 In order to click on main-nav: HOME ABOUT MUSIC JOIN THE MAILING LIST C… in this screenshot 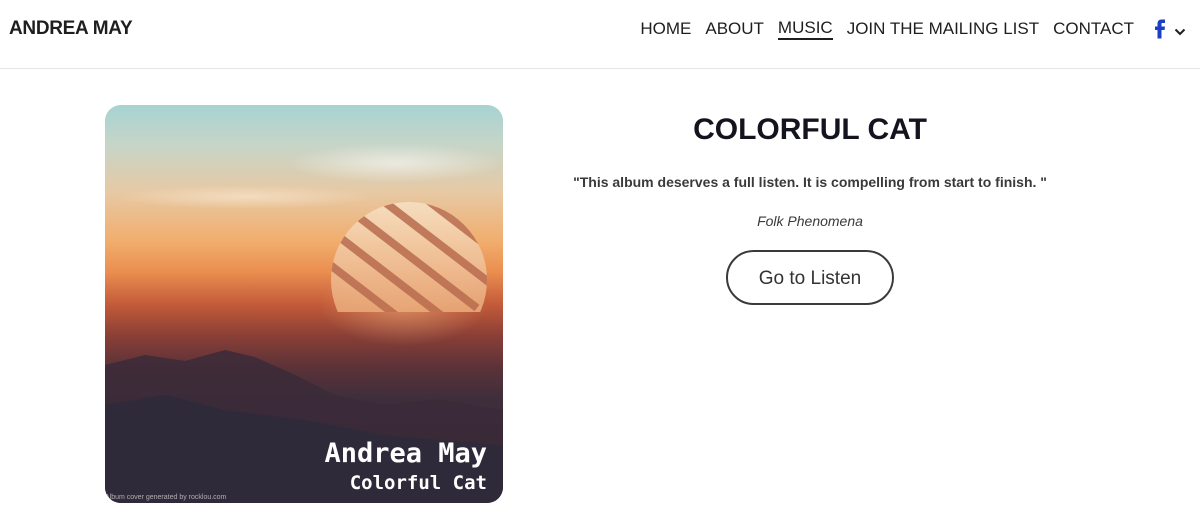, I will do `click(906, 29)`.